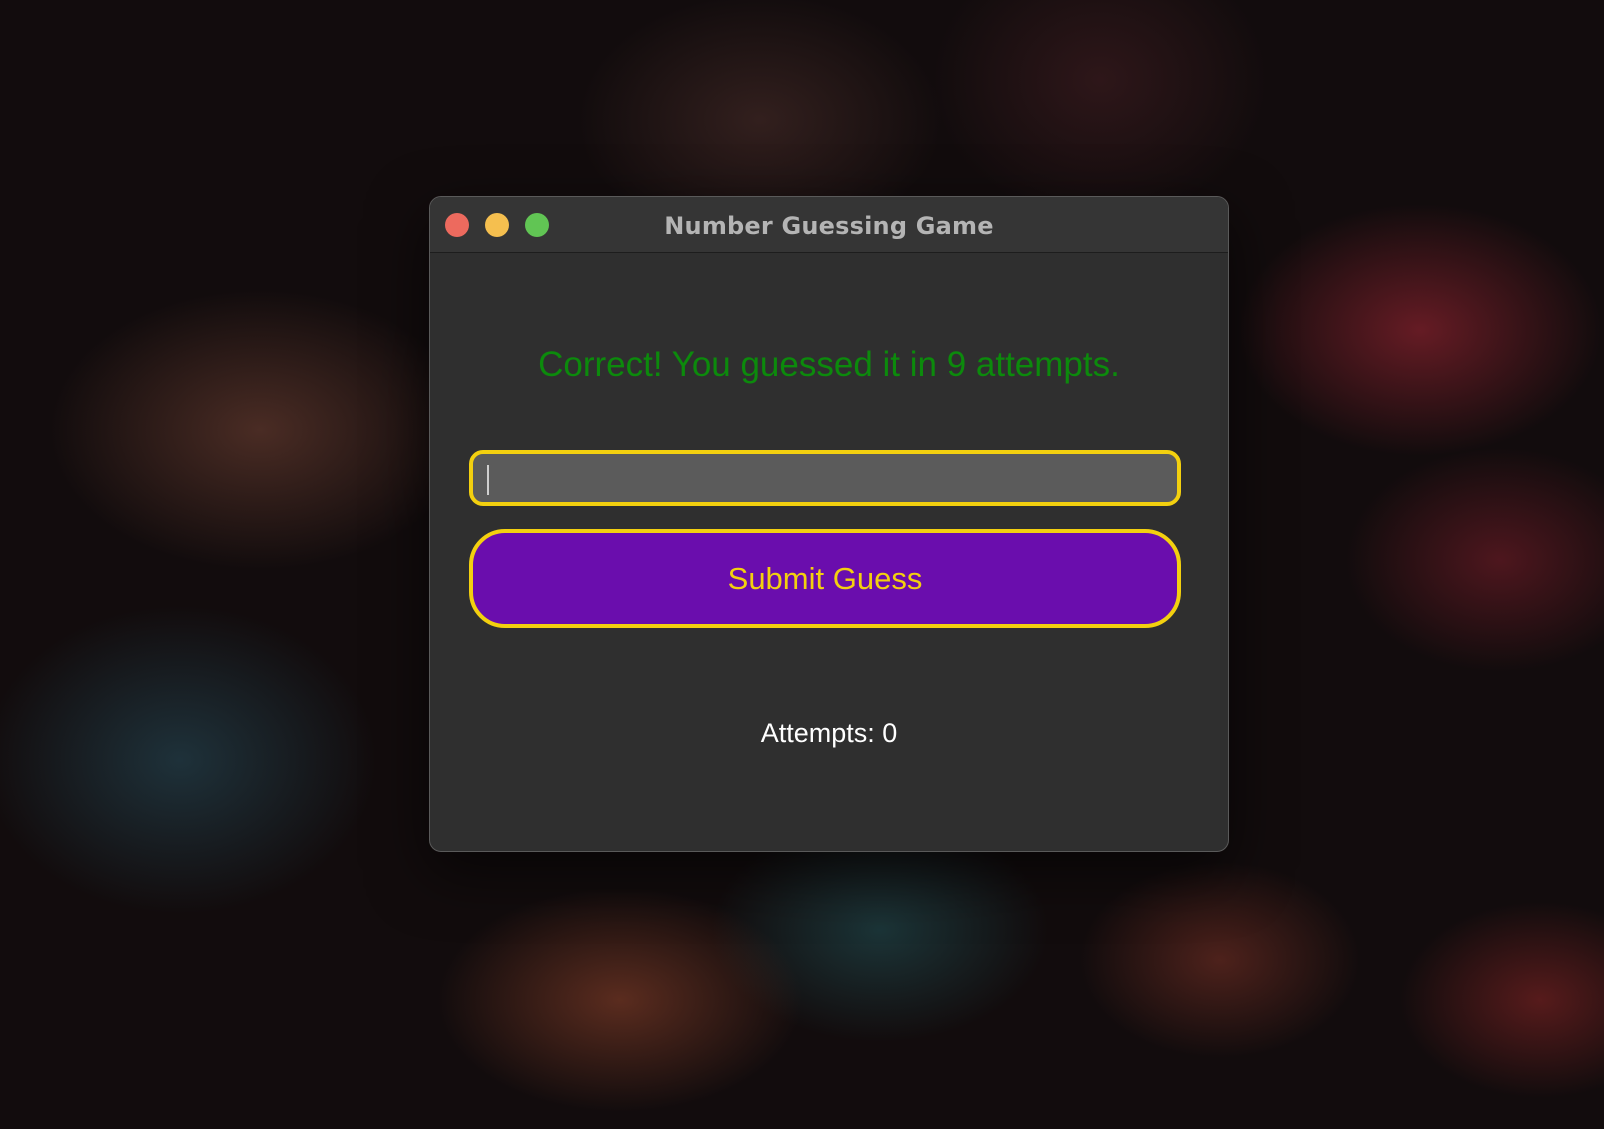 The image size is (1604, 1129). I want to click on attempts-counter: Attempts: 0, so click(829, 733).